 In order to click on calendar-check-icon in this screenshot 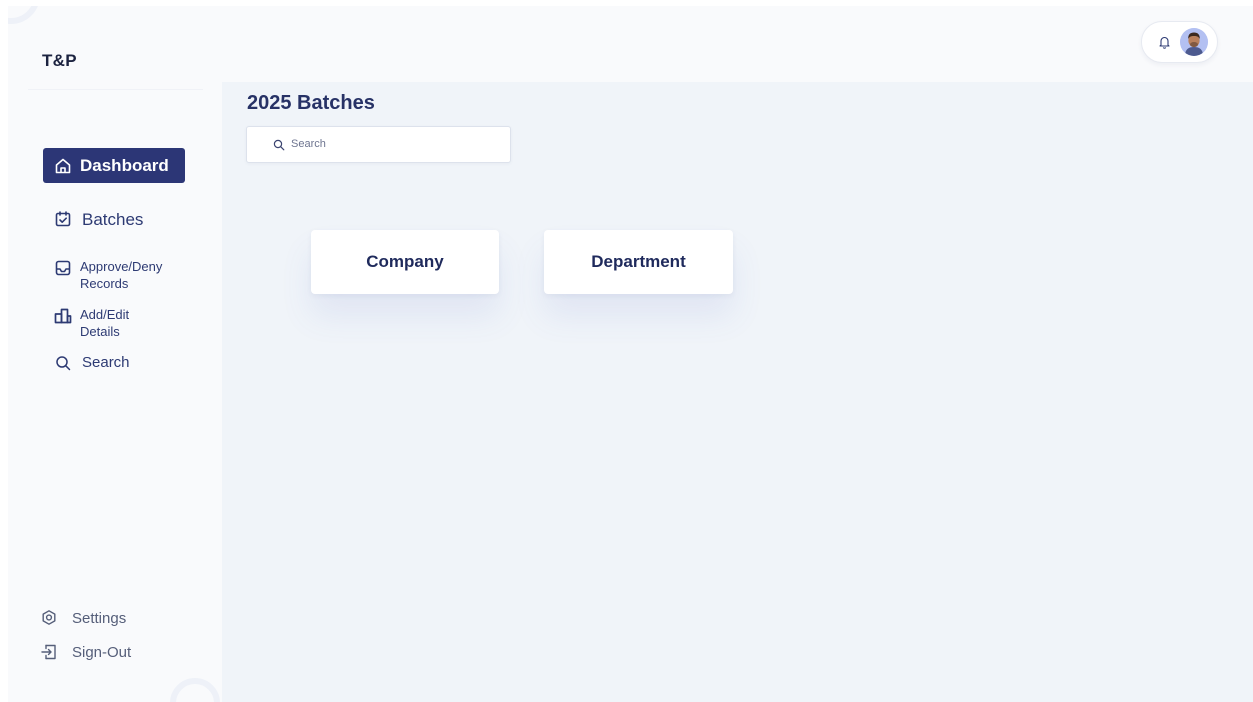, I will do `click(63, 219)`.